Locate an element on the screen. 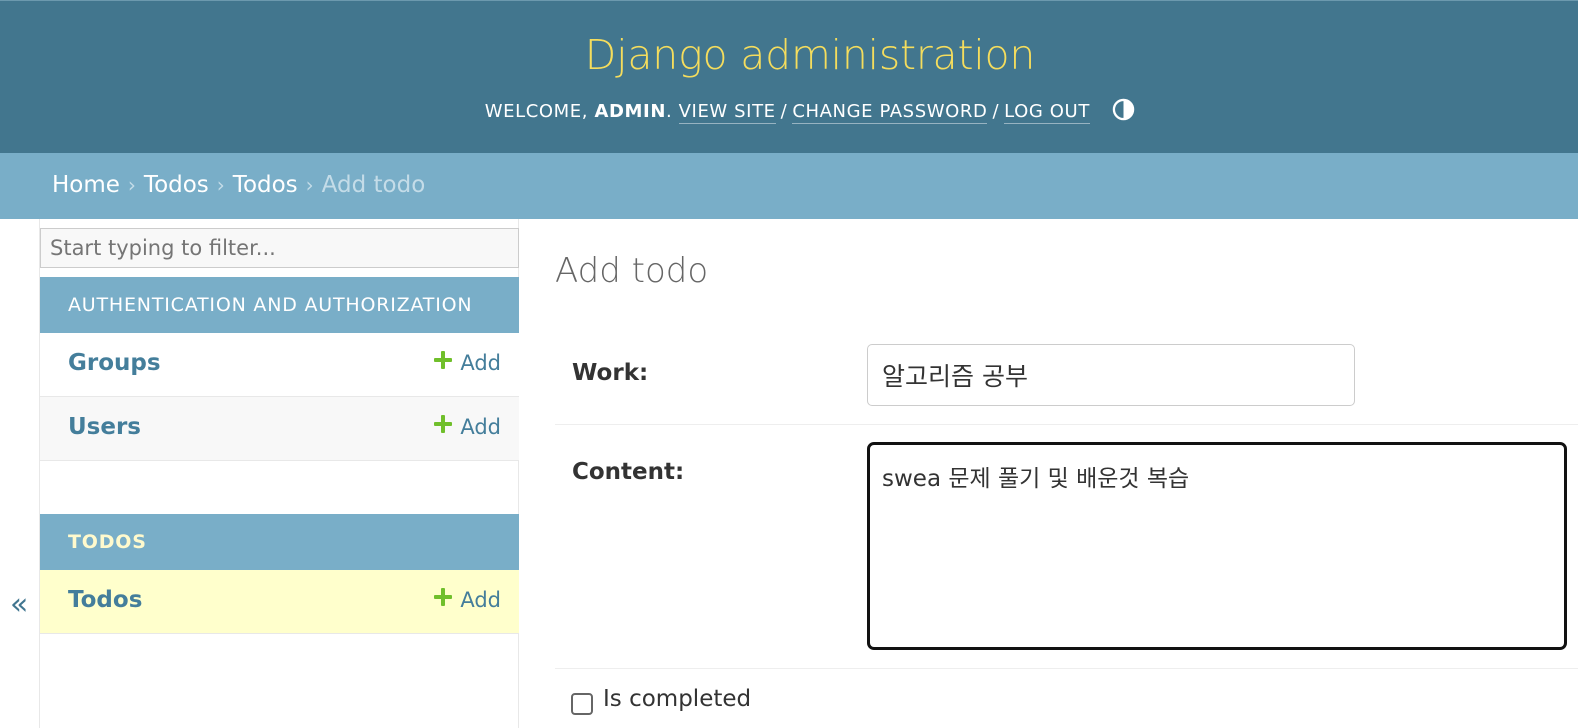  view-site-link: View site is located at coordinates (727, 112).